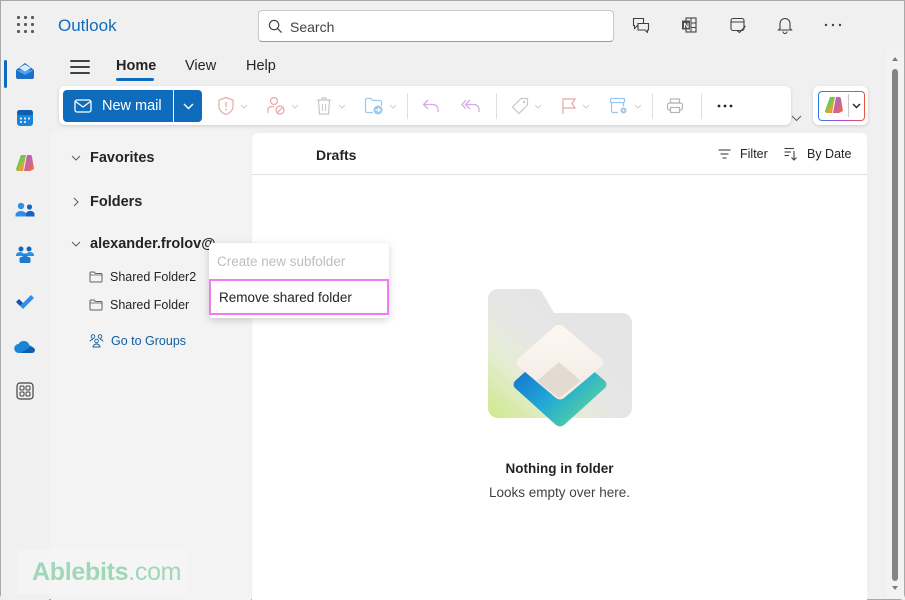 Image resolution: width=905 pixels, height=600 pixels. I want to click on scroll-down-arrow-icon, so click(895, 588).